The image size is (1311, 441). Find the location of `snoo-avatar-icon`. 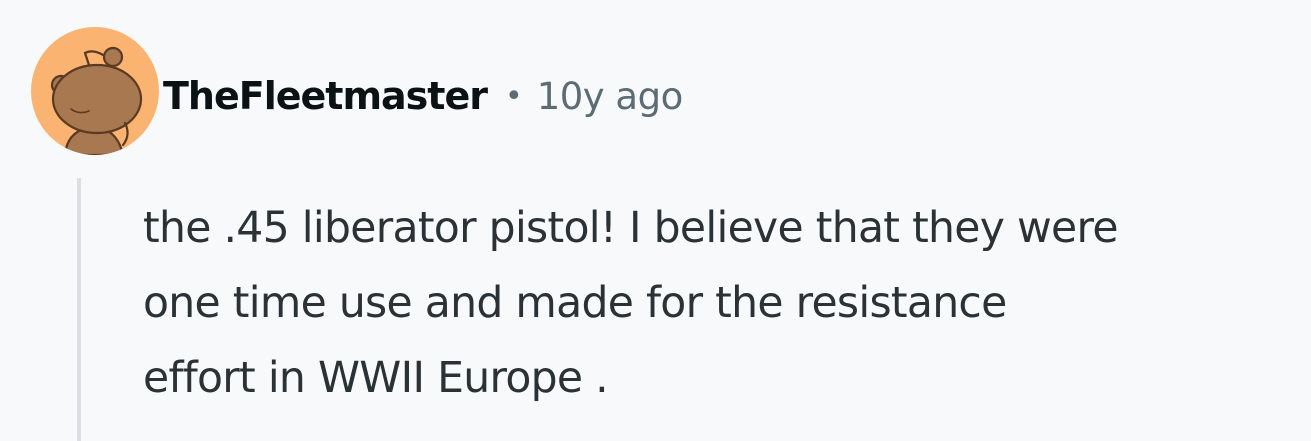

snoo-avatar-icon is located at coordinates (96, 100).